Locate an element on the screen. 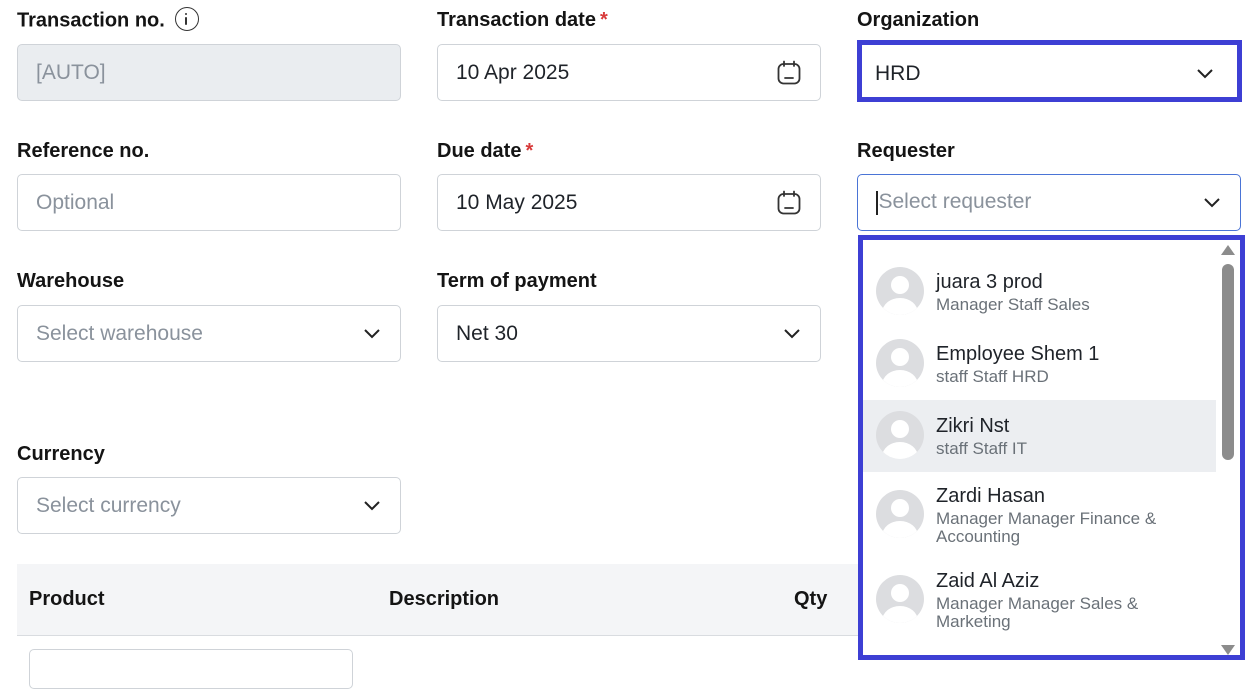 The height and width of the screenshot is (689, 1252). requester-select: Select requester is located at coordinates (1049, 202).